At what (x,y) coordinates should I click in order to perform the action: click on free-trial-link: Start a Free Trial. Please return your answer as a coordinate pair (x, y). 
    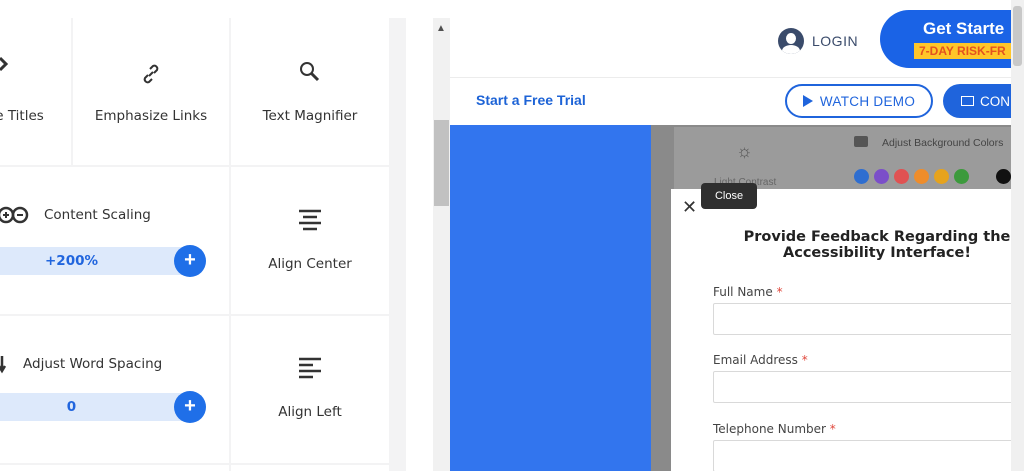
    Looking at the image, I should click on (531, 100).